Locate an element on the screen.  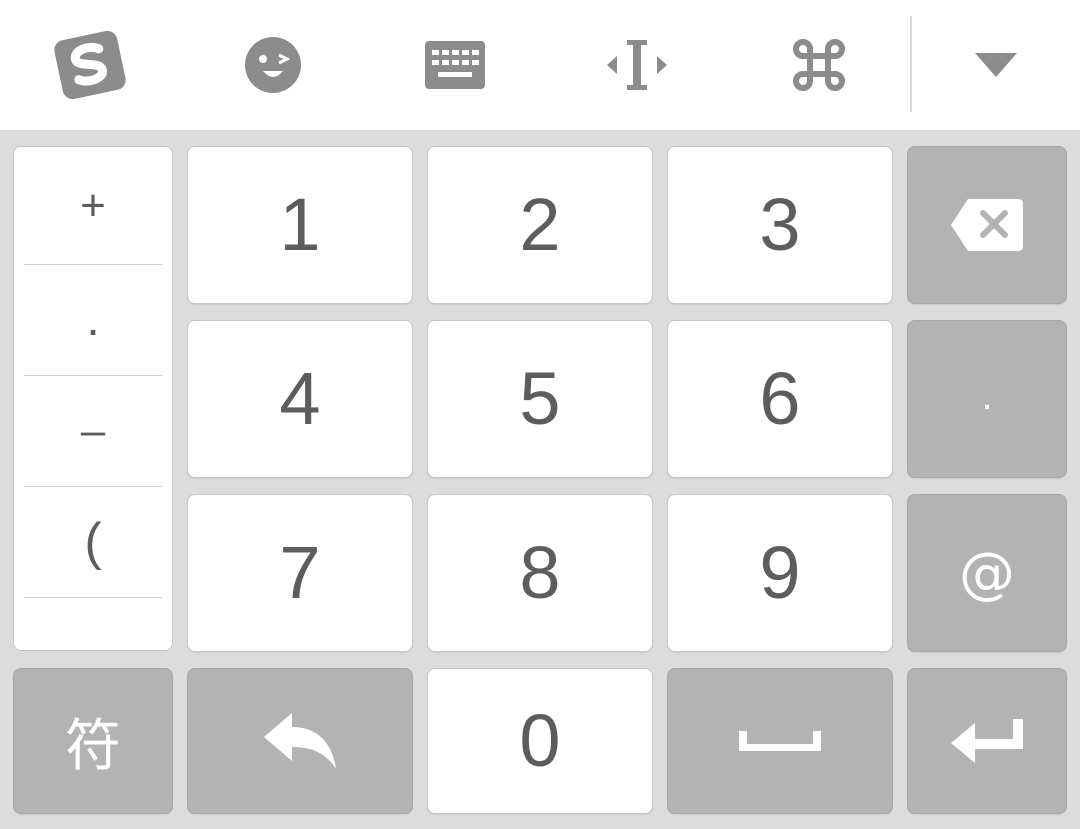
enter-return-icon is located at coordinates (987, 741).